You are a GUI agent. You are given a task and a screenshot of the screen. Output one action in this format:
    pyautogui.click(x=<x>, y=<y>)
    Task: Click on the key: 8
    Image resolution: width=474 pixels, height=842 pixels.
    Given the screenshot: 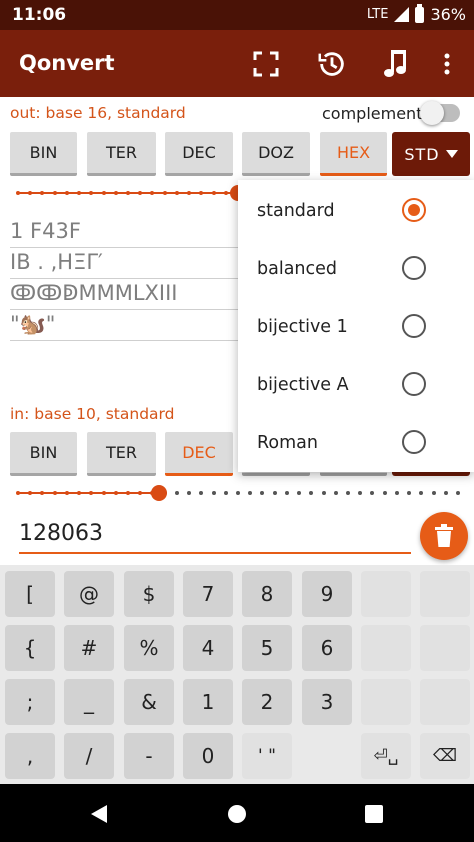 What is the action you would take?
    pyautogui.click(x=267, y=594)
    